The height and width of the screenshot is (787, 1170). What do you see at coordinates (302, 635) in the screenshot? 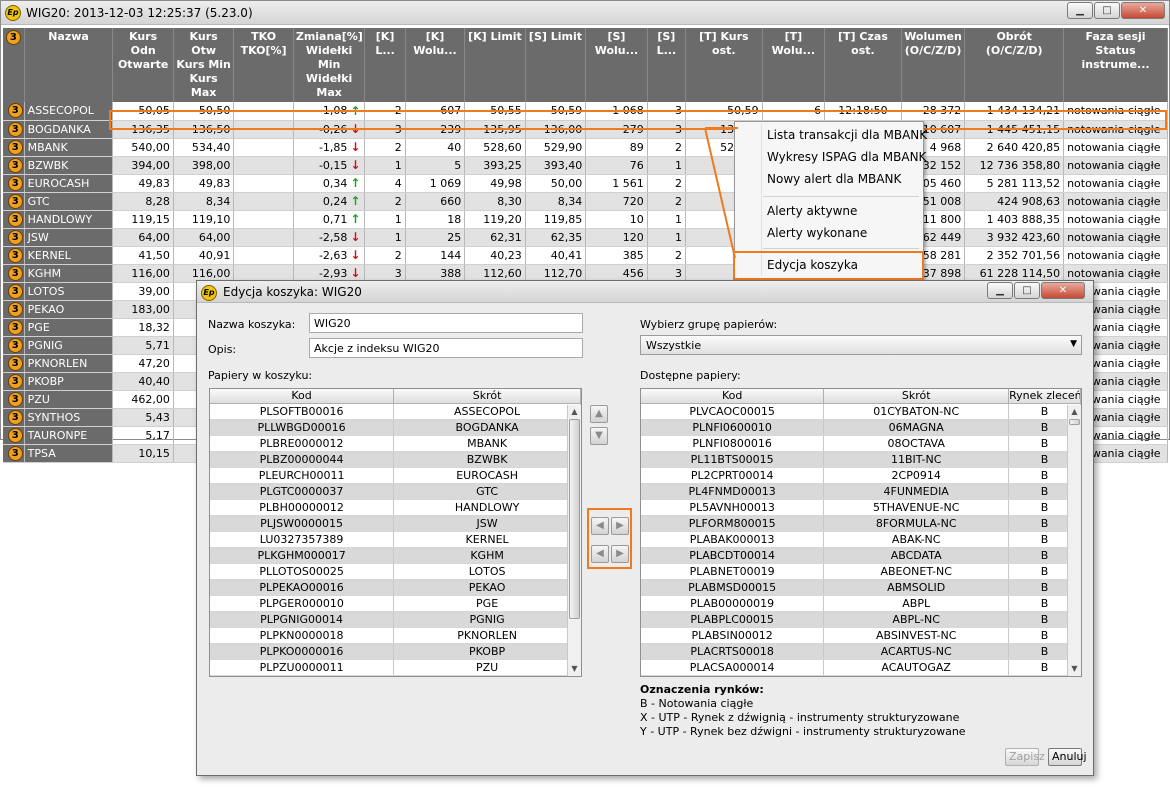
I see `cell-code: PLPKN0000018` at bounding box center [302, 635].